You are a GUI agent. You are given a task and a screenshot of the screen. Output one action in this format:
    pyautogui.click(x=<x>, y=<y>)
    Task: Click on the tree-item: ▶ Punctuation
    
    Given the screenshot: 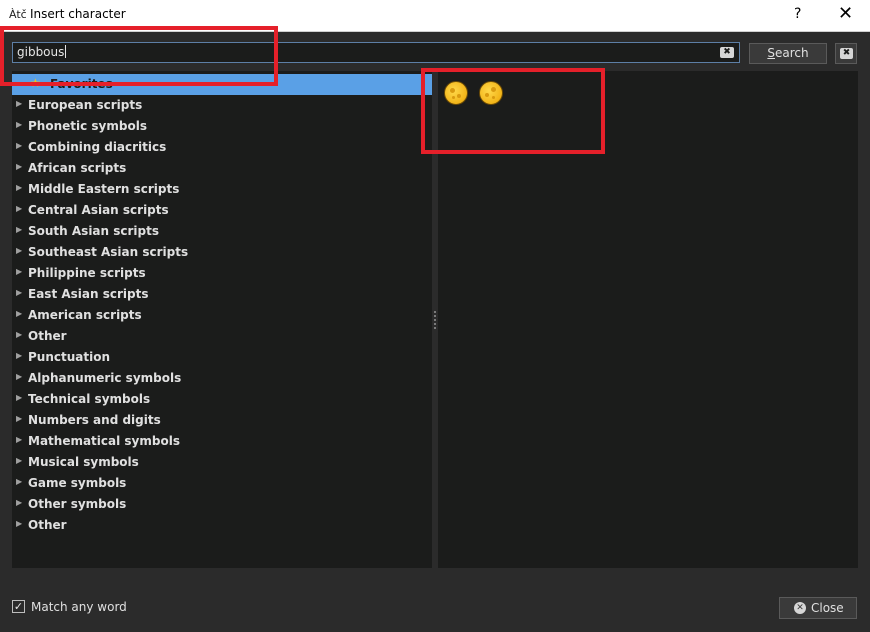 What is the action you would take?
    pyautogui.click(x=222, y=357)
    